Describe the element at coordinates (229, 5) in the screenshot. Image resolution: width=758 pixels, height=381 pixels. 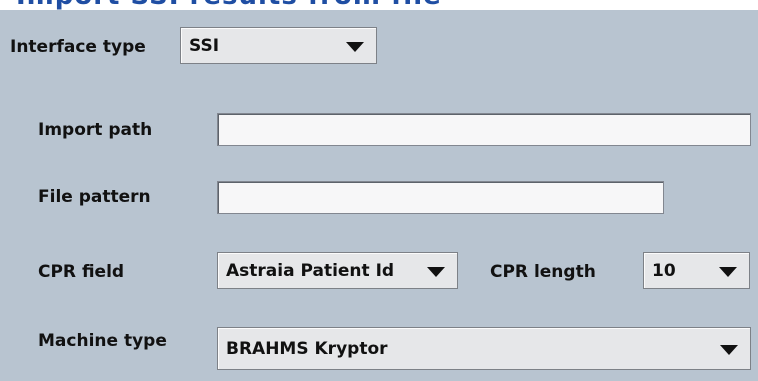
I see `page-title: Import SSI results from file` at that location.